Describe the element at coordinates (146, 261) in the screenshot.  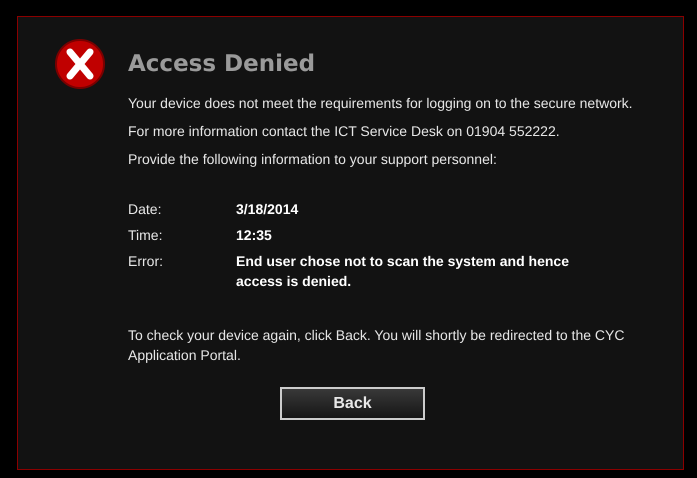
I see `detail-label: Error:` at that location.